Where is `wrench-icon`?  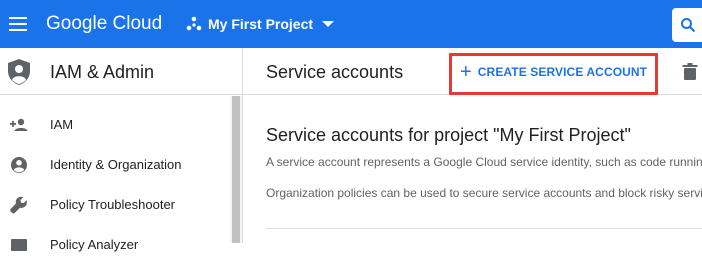
wrench-icon is located at coordinates (18, 205).